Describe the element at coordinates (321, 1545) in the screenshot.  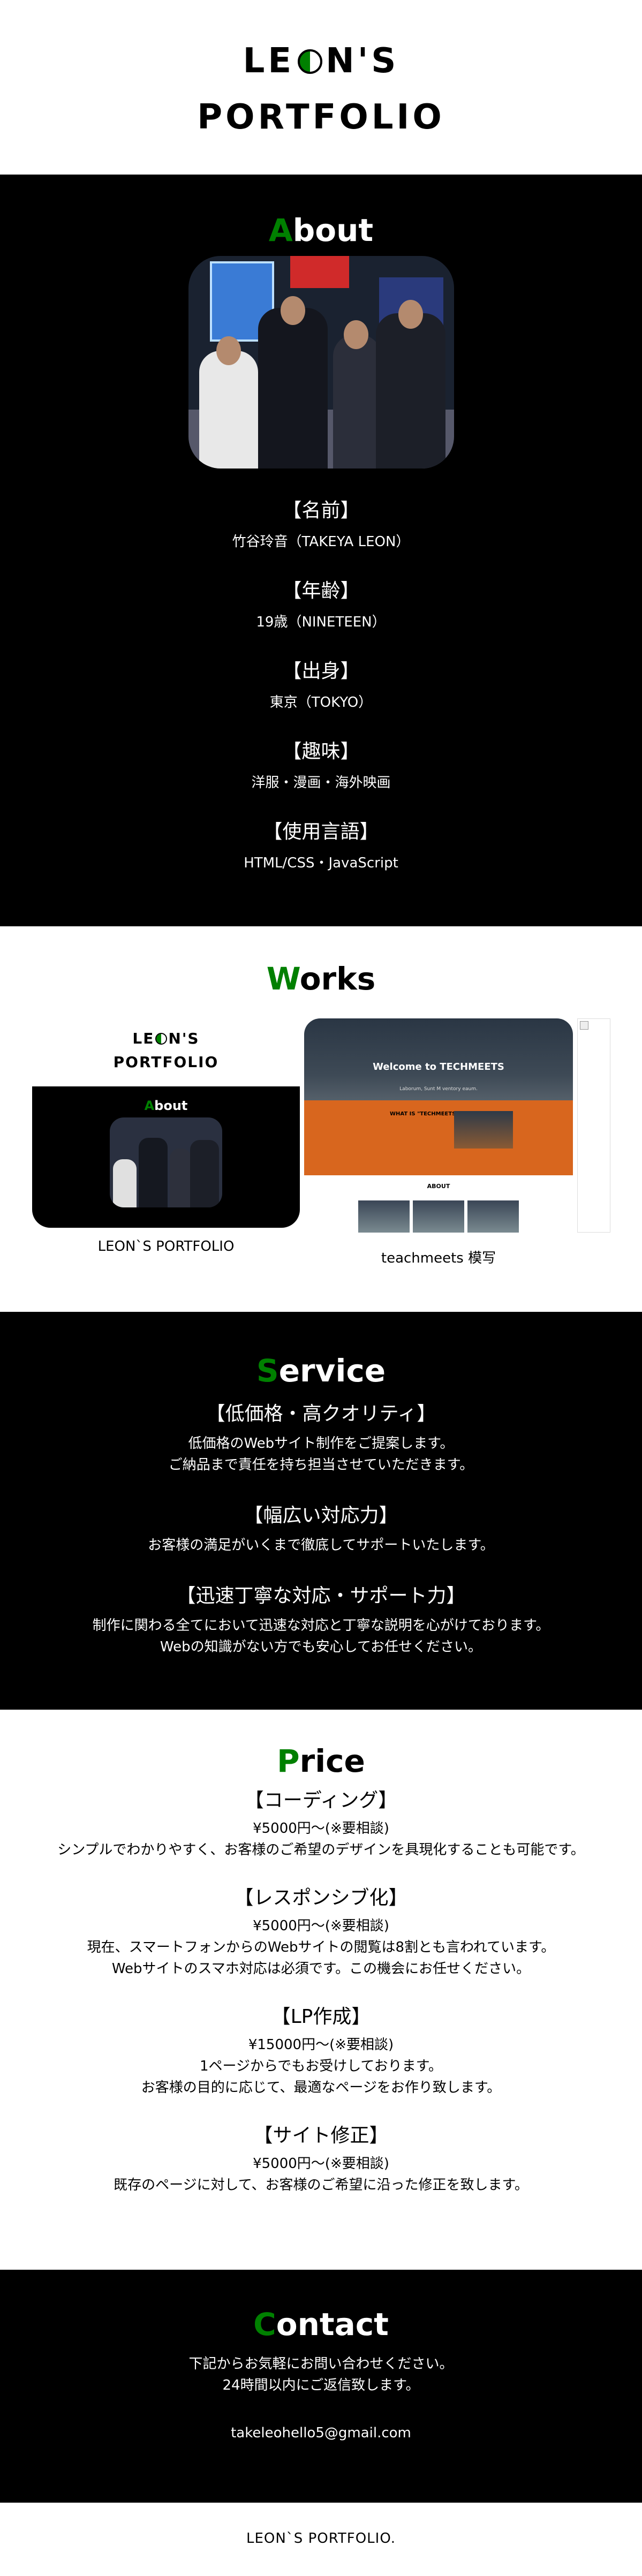
I see `service-text: お客様の満足がいくまで徹底してサポートいたします。` at that location.